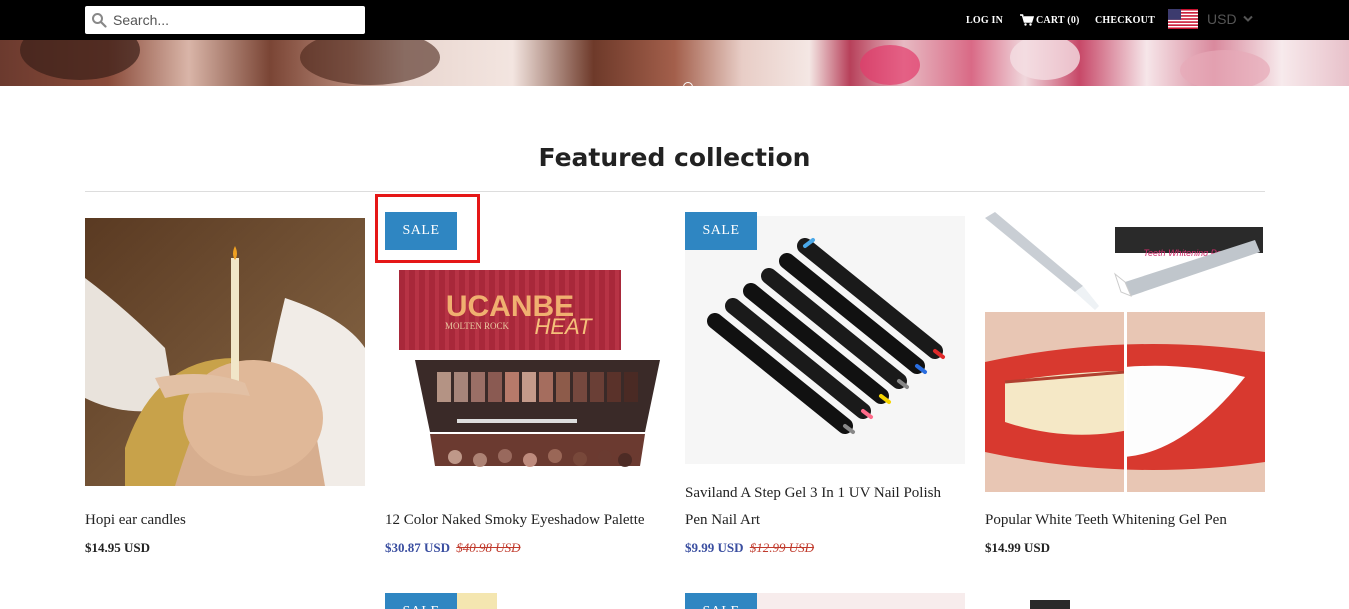 This screenshot has width=1349, height=609. What do you see at coordinates (1125, 352) in the screenshot?
I see `product-image: Teeth Whitening Pen` at bounding box center [1125, 352].